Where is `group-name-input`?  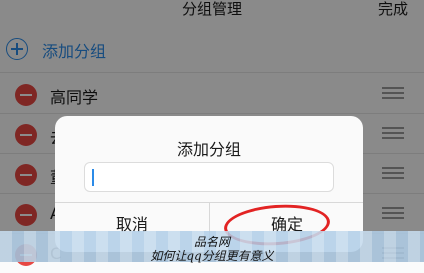 group-name-input is located at coordinates (209, 177).